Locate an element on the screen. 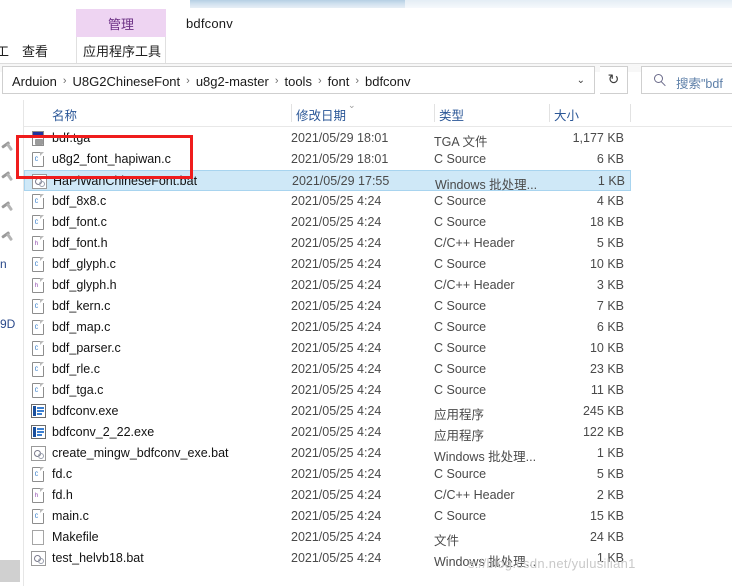  table-row: Cbdf_kern.c 2021/05/25 4:24 C Source 7 KB is located at coordinates (327, 306).